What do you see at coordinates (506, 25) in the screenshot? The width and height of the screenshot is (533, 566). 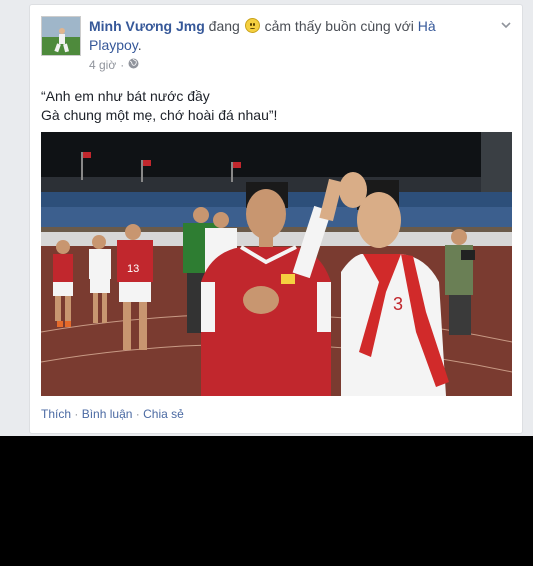 I see `chevron-down-icon` at bounding box center [506, 25].